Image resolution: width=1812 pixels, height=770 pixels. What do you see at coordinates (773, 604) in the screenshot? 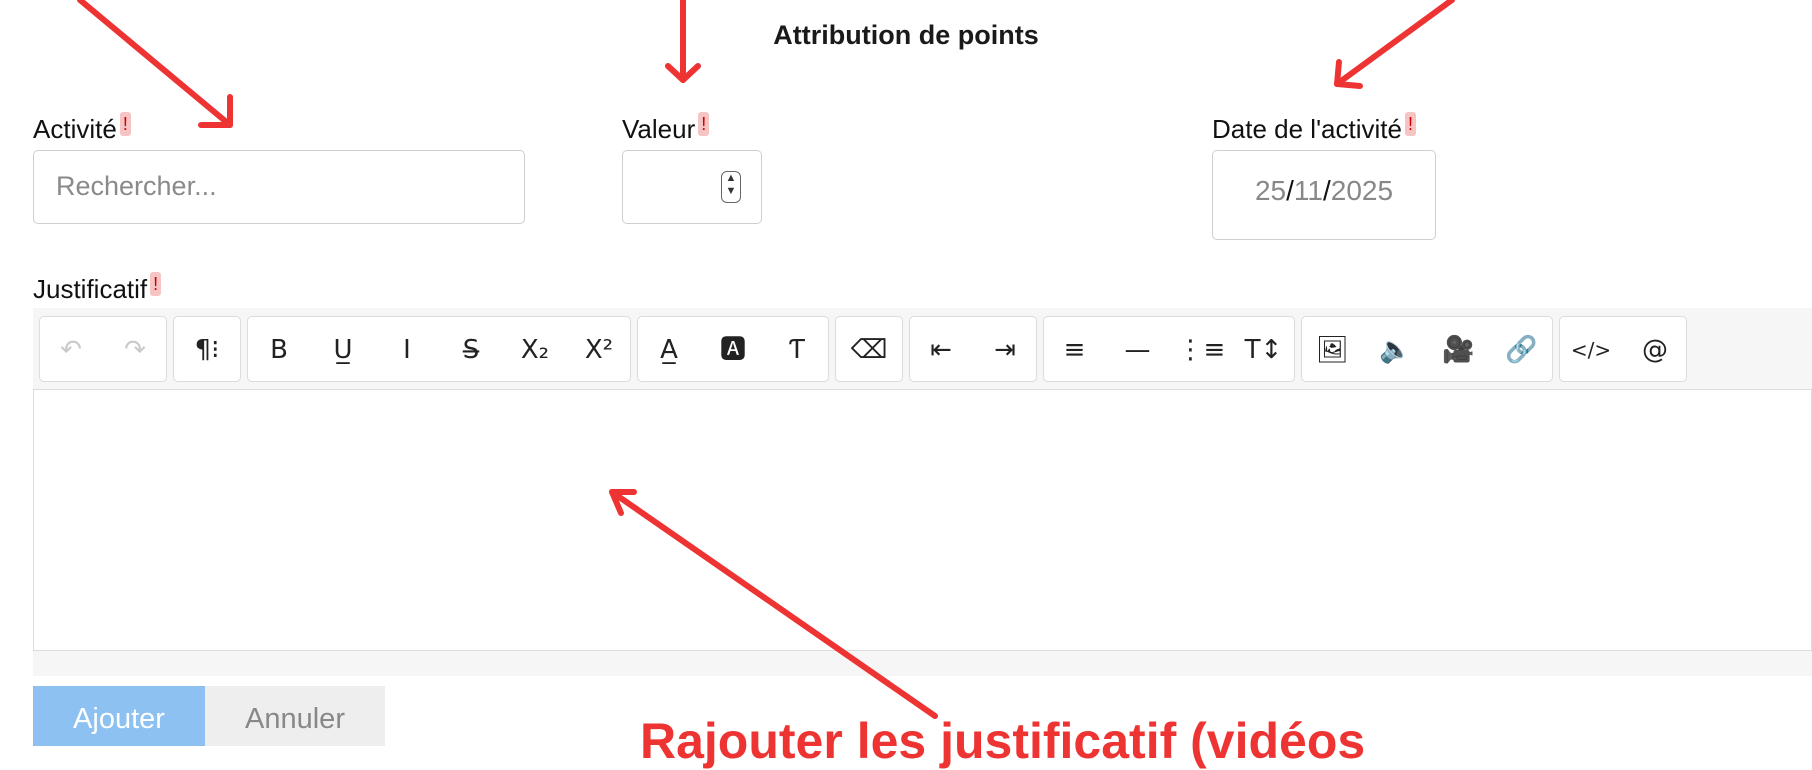
I see `arrow-to-editor` at bounding box center [773, 604].